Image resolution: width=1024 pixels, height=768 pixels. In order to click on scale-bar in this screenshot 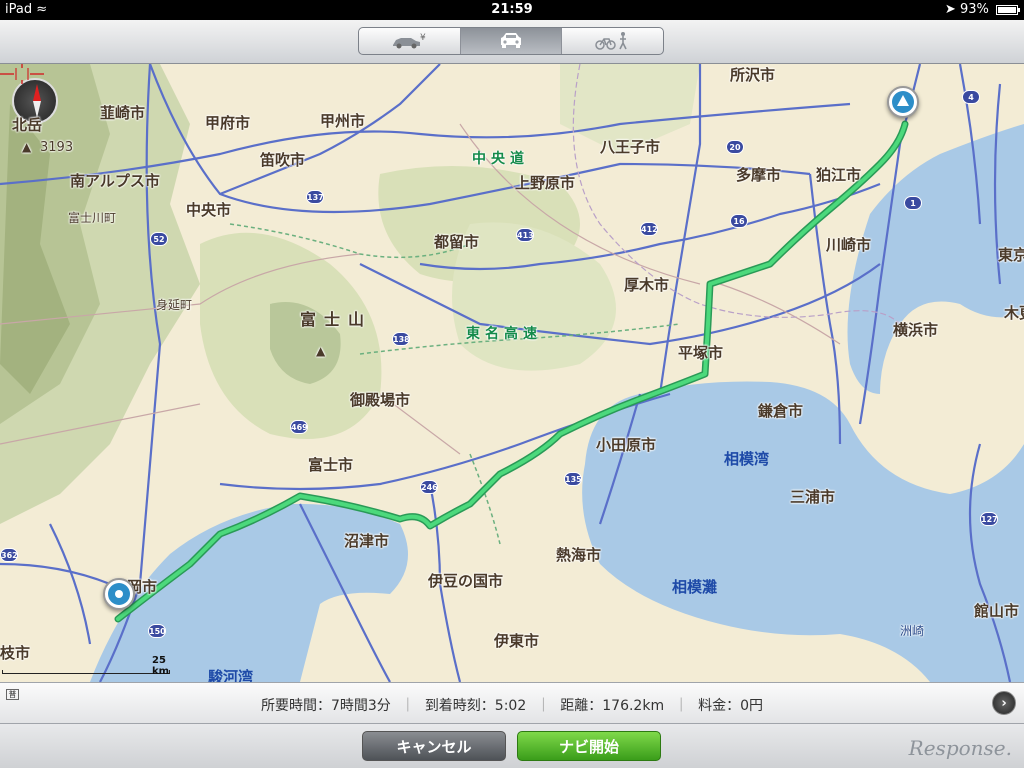, I will do `click(86, 672)`.